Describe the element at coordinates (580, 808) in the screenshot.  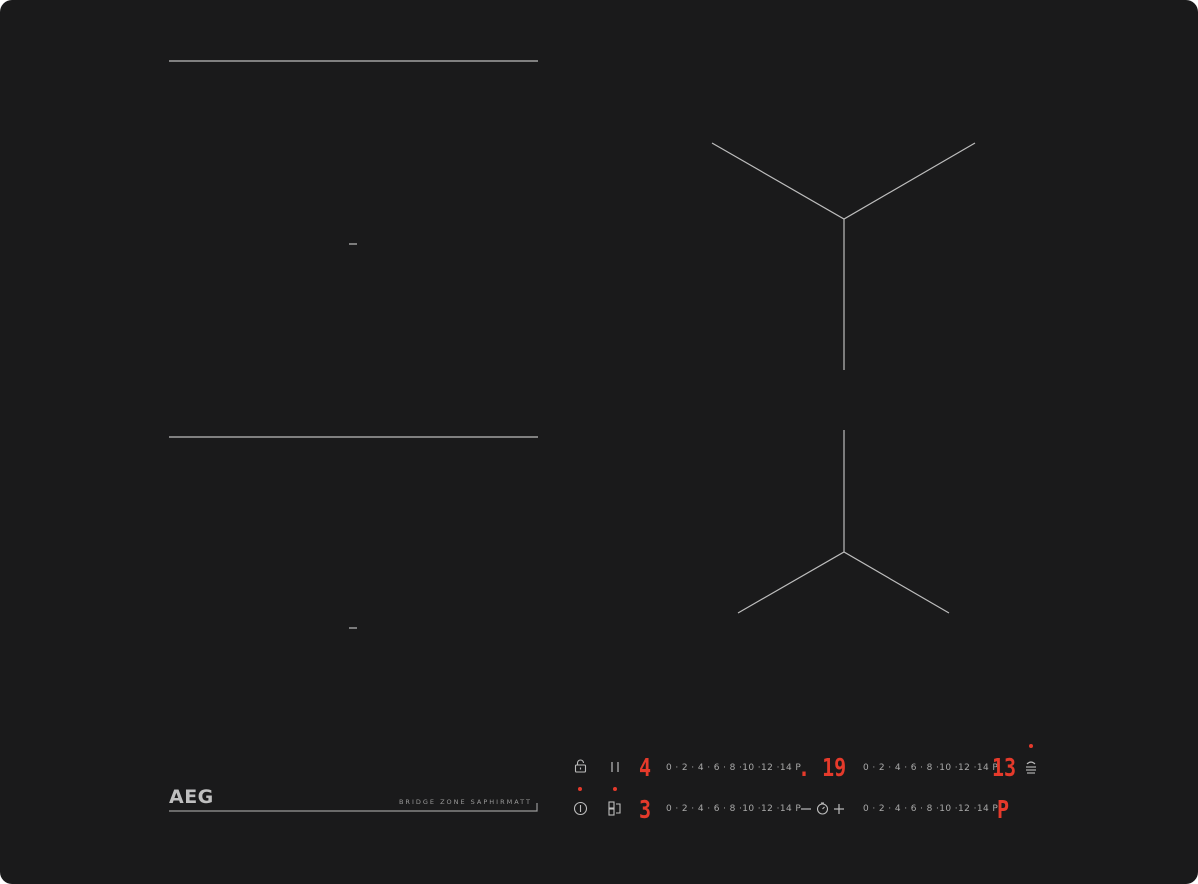
I see `power-icon` at that location.